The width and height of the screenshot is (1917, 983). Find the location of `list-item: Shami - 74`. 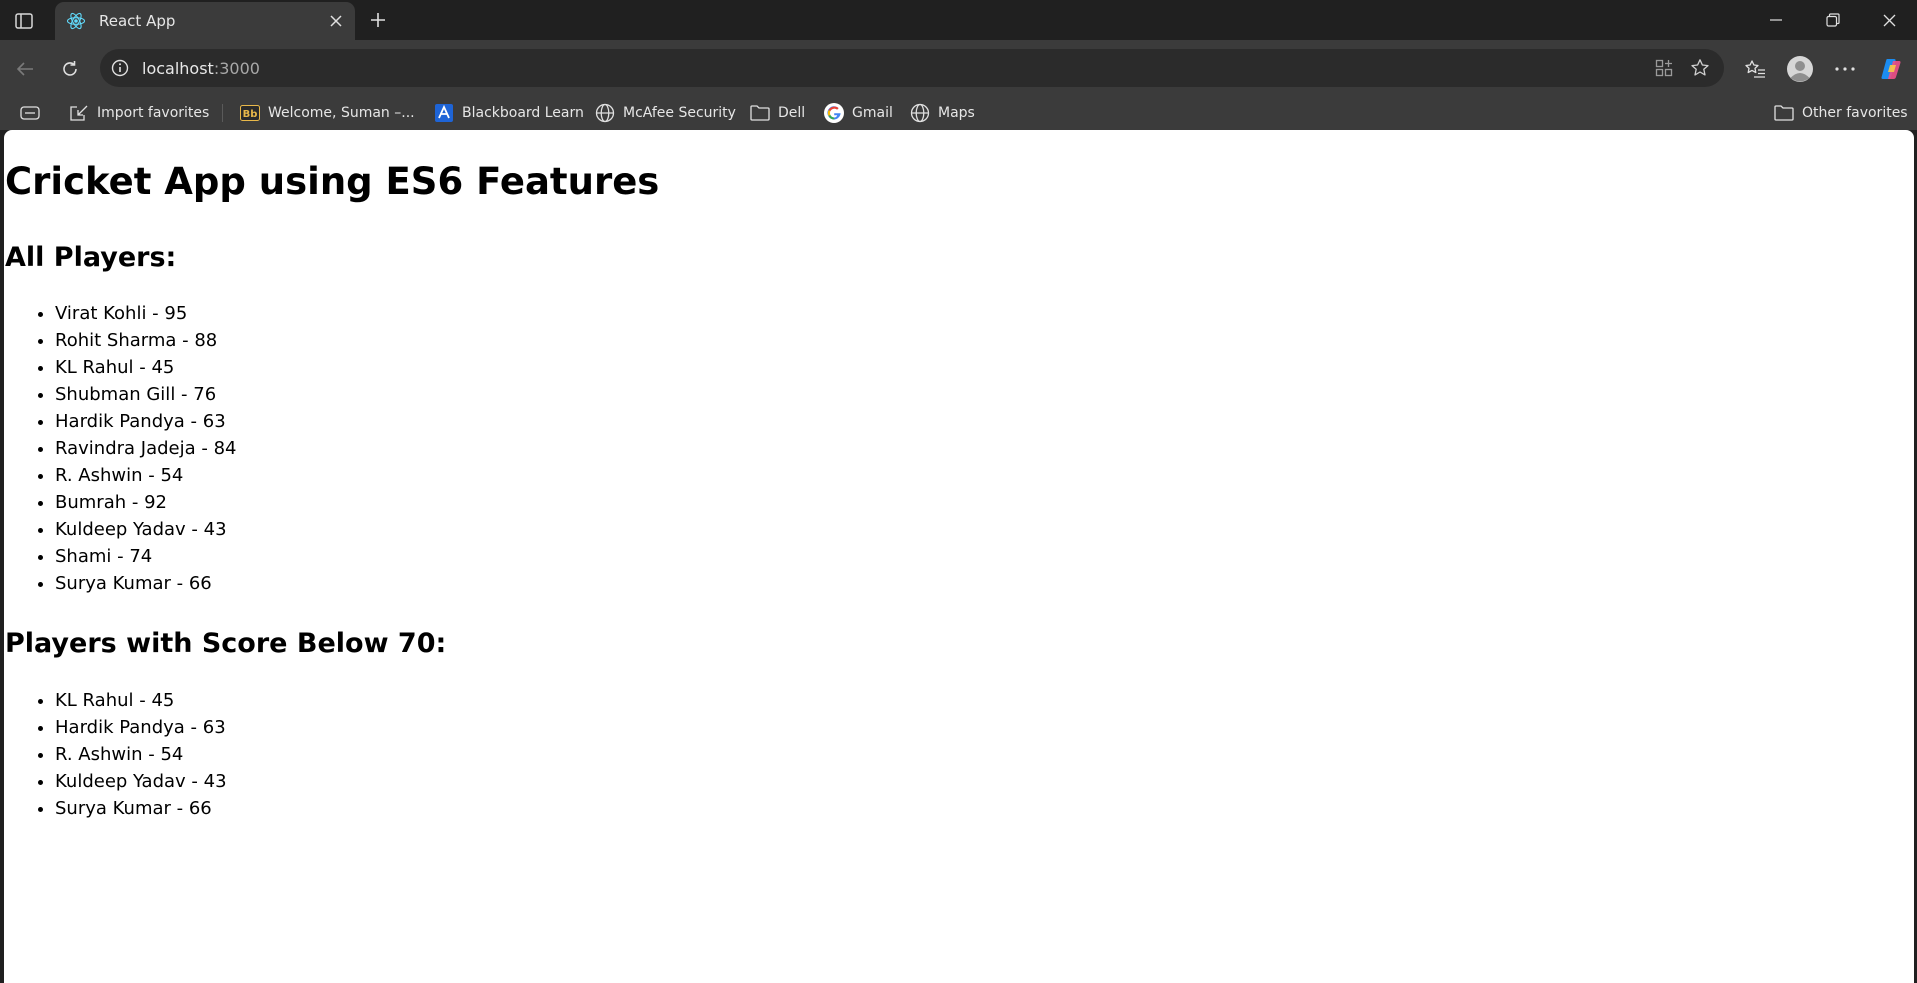

list-item: Shami - 74 is located at coordinates (146, 556).